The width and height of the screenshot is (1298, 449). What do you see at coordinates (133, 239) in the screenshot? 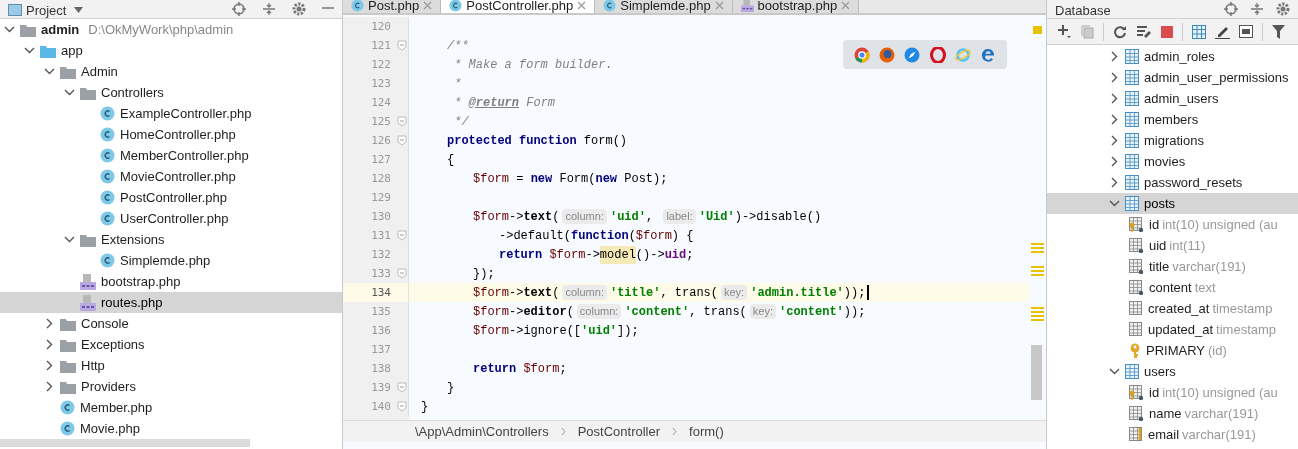
I see `file-name: Extensions` at bounding box center [133, 239].